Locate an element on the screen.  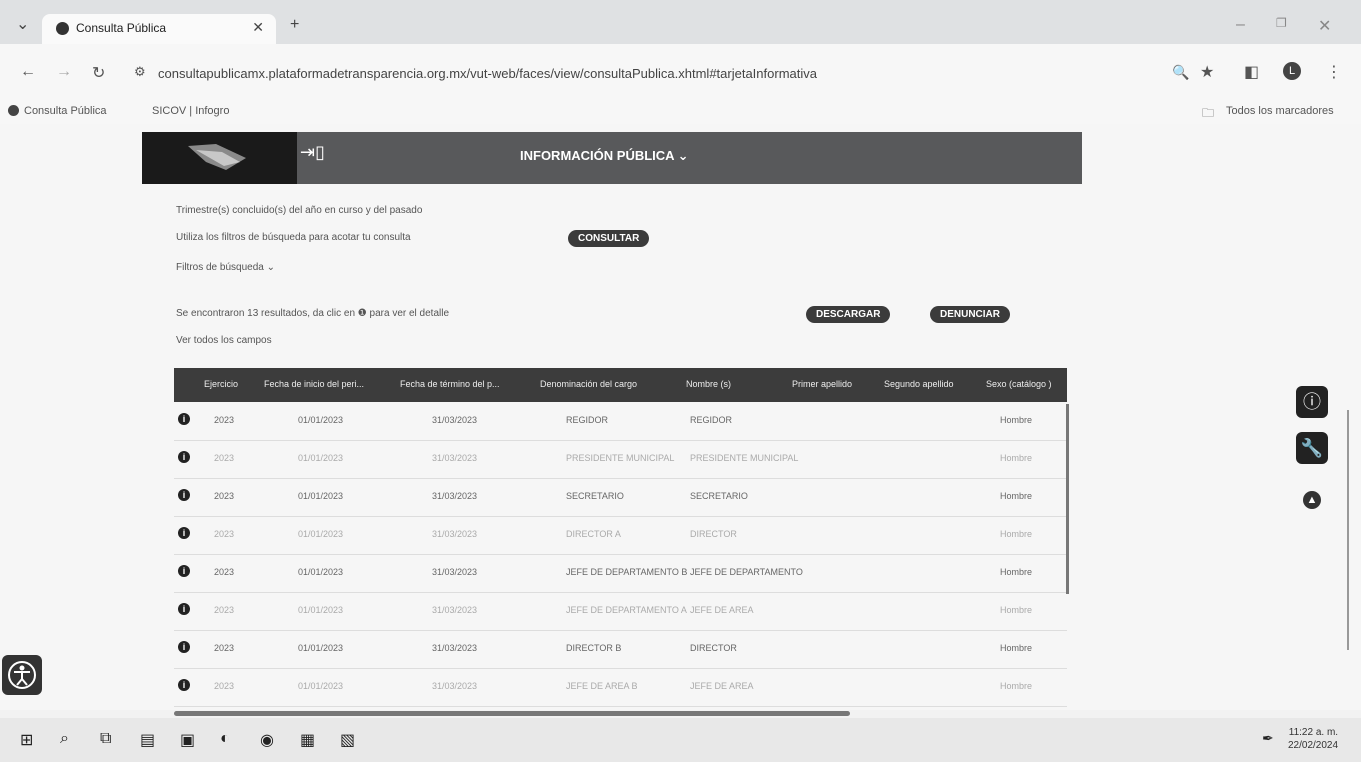
consultar-button: CONSULTAR is located at coordinates (609, 238).